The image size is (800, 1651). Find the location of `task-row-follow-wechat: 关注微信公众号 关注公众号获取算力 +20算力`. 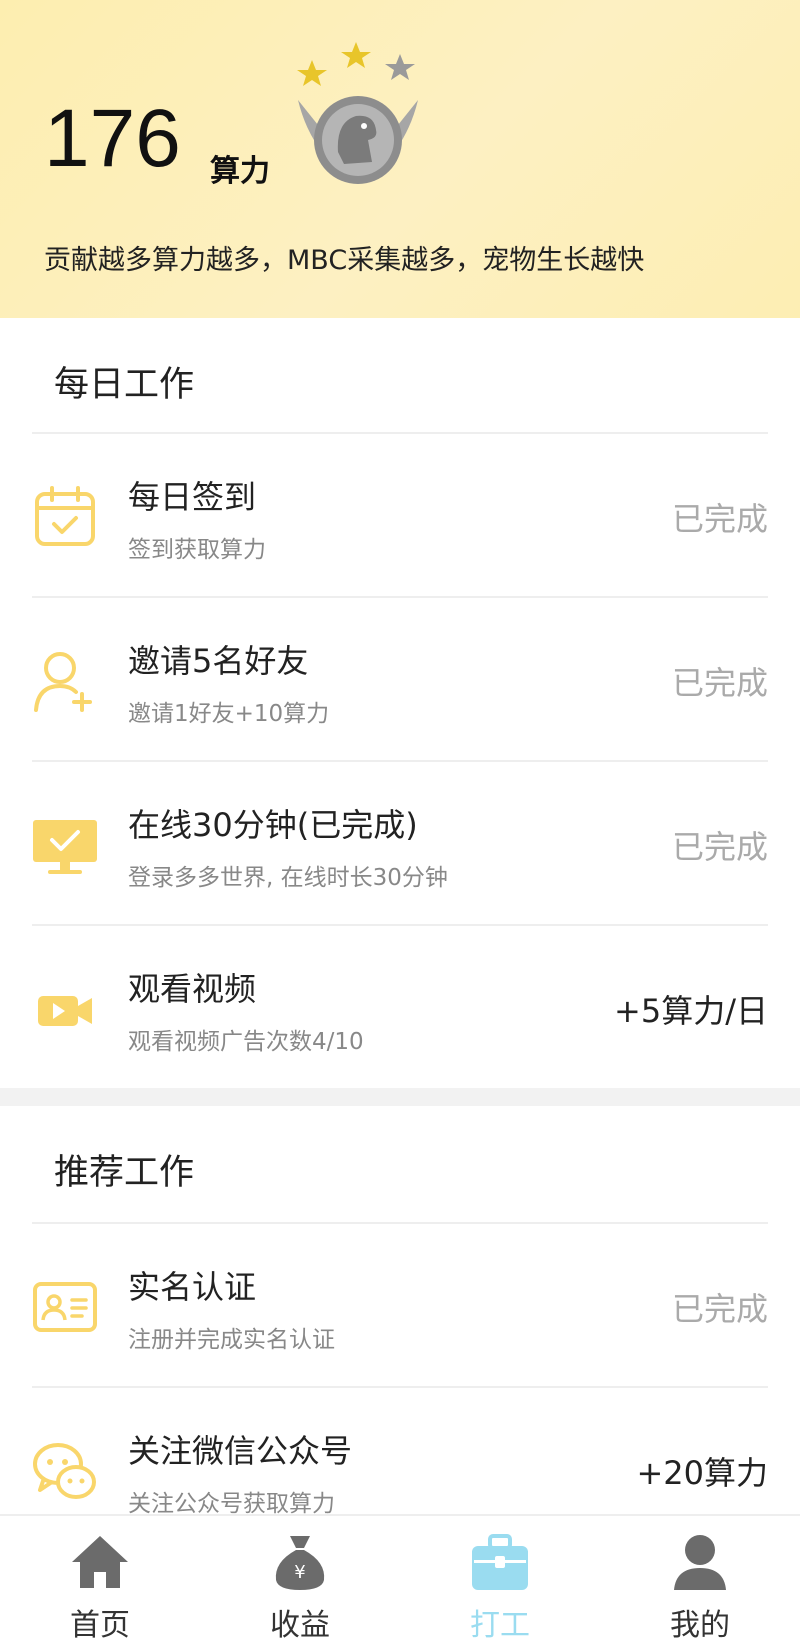

task-row-follow-wechat: 关注微信公众号 关注公众号获取算力 +20算力 is located at coordinates (400, 1451).